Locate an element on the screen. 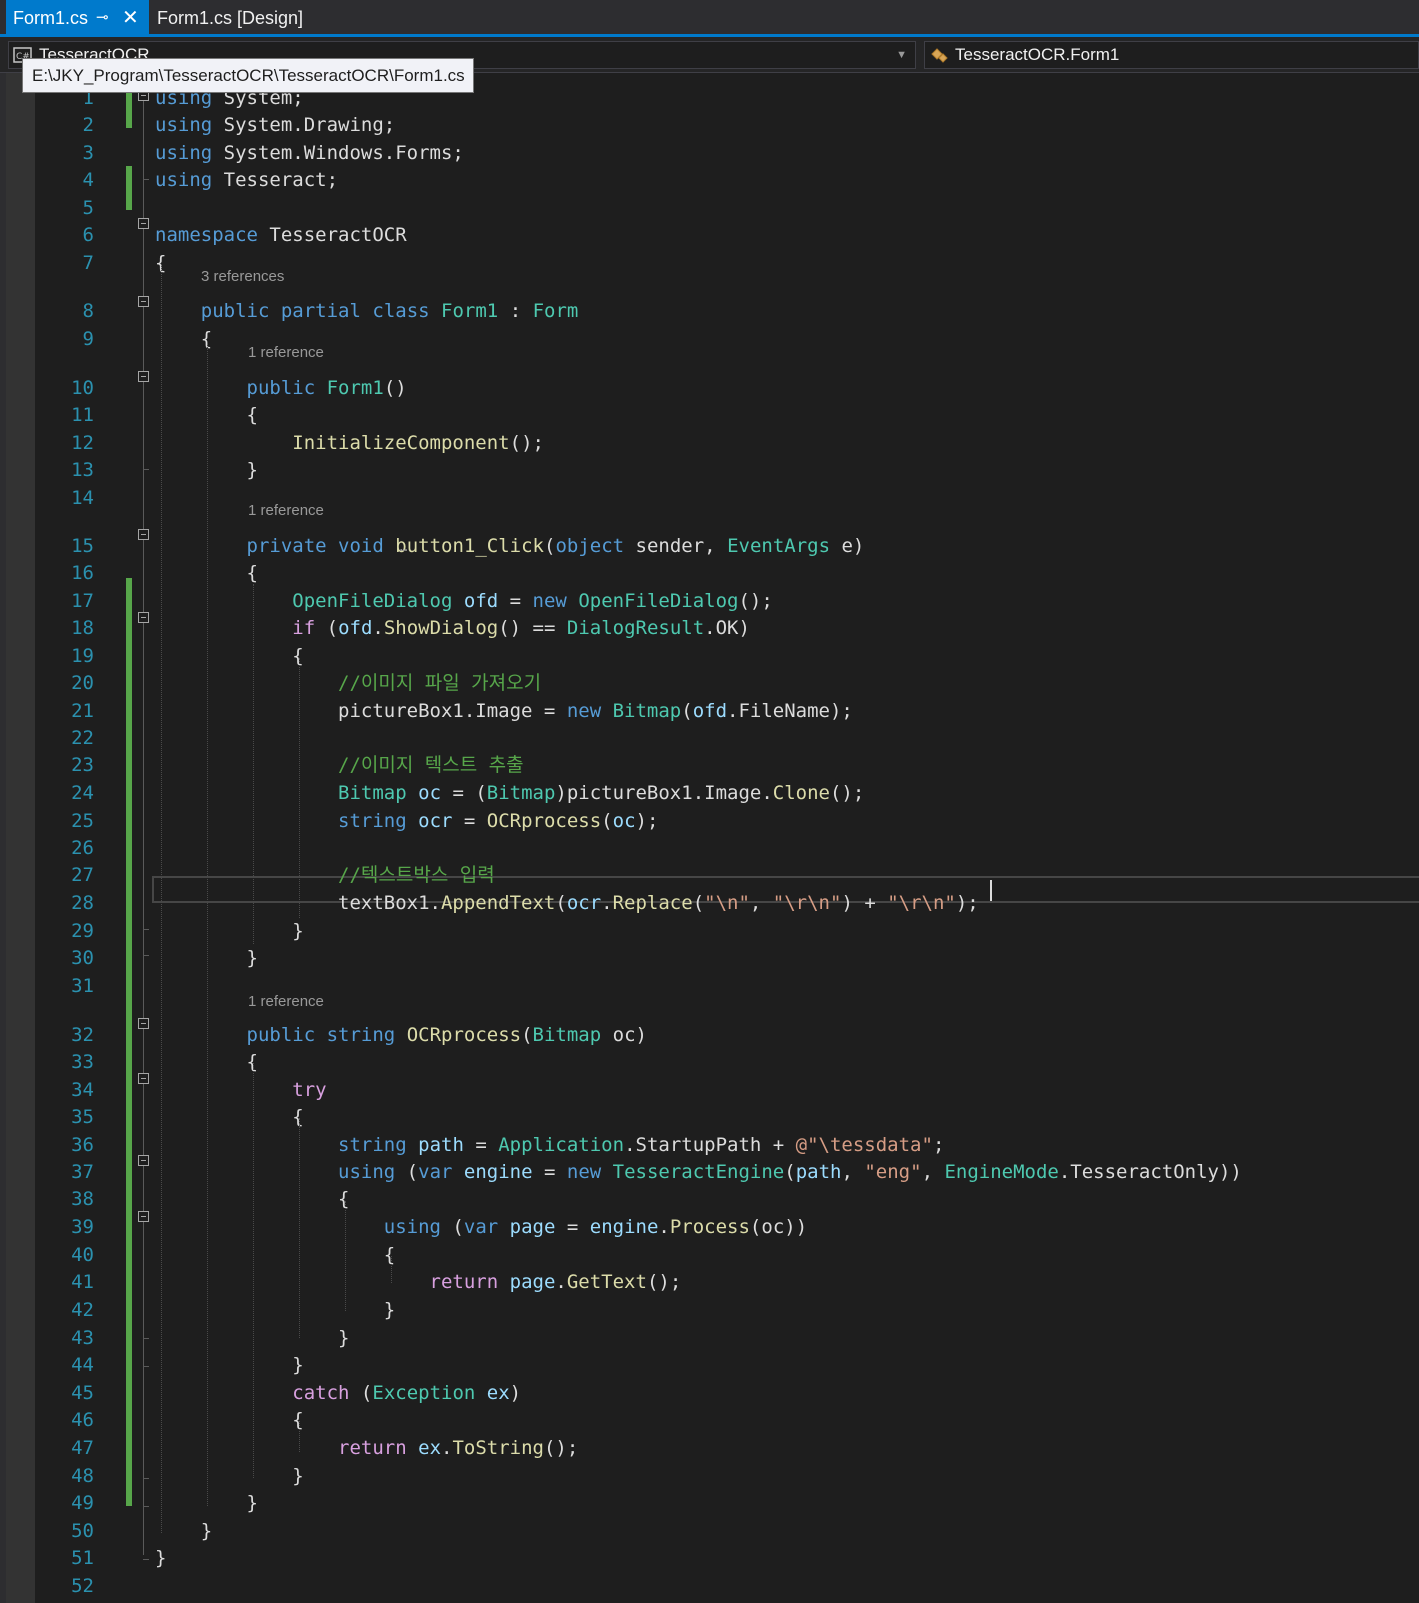 The image size is (1419, 1603). code-line: 35 { is located at coordinates (709, 1117).